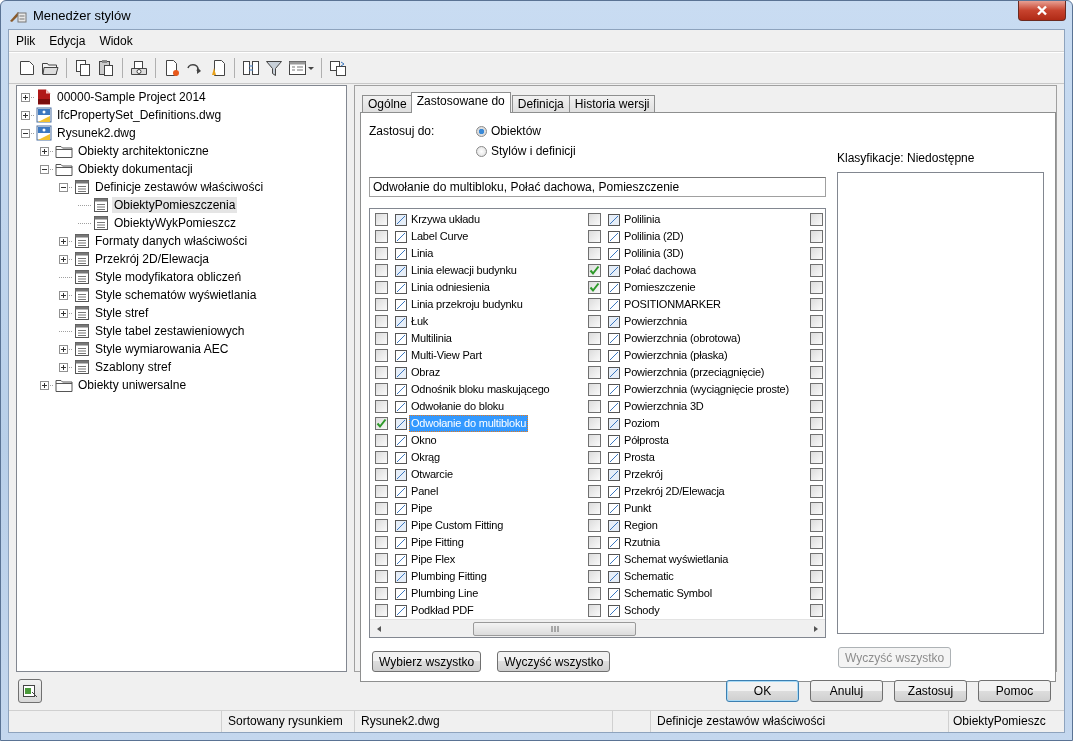 This screenshot has height=741, width=1073. I want to click on object-type-item: Linia elewacji budynku, so click(464, 270).